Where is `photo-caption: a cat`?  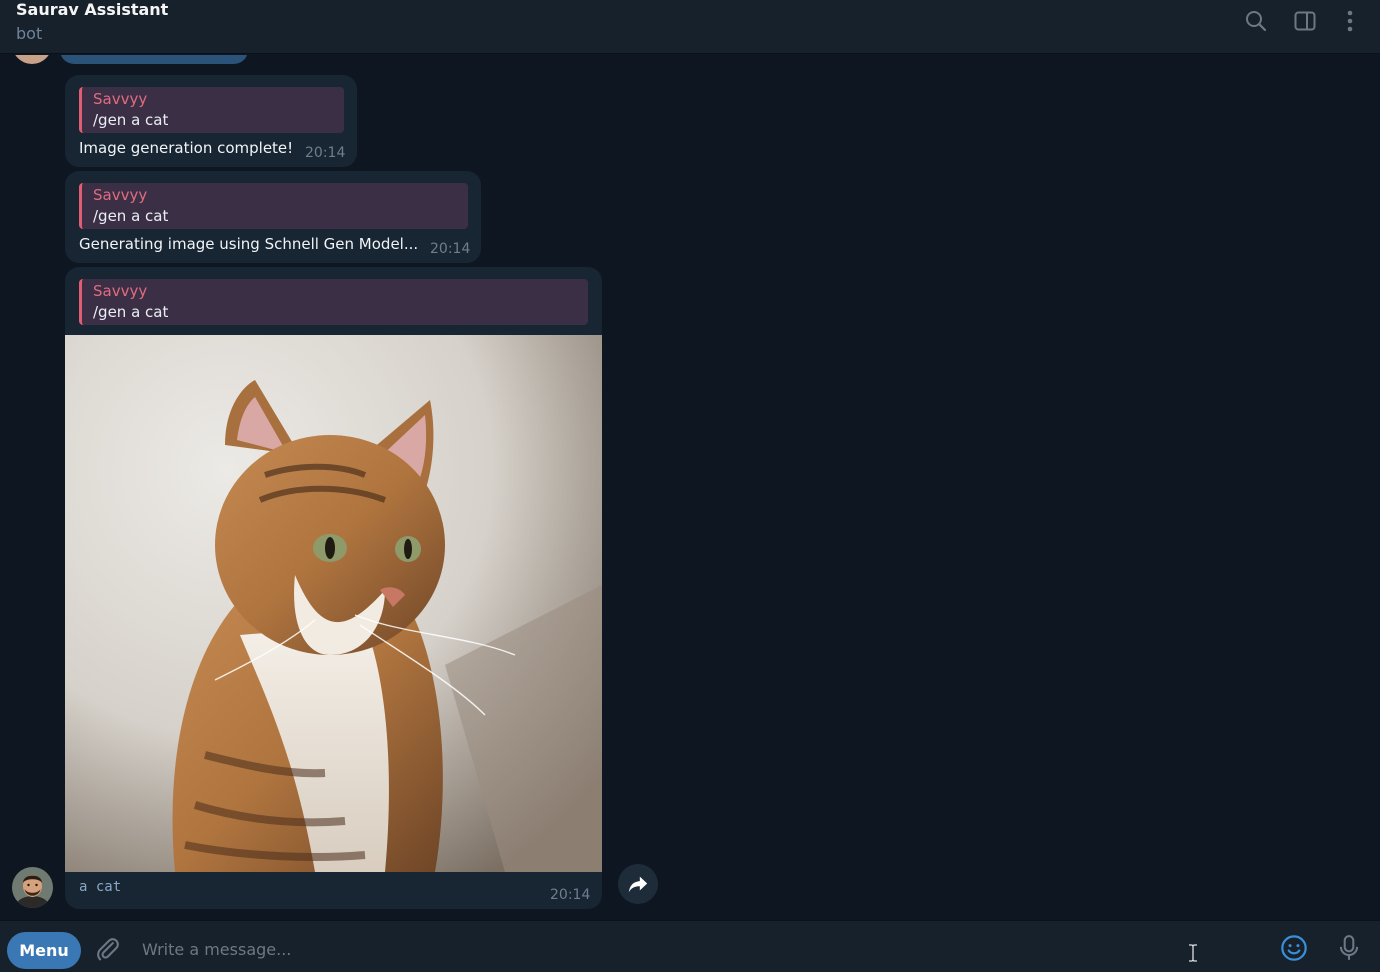 photo-caption: a cat is located at coordinates (100, 887).